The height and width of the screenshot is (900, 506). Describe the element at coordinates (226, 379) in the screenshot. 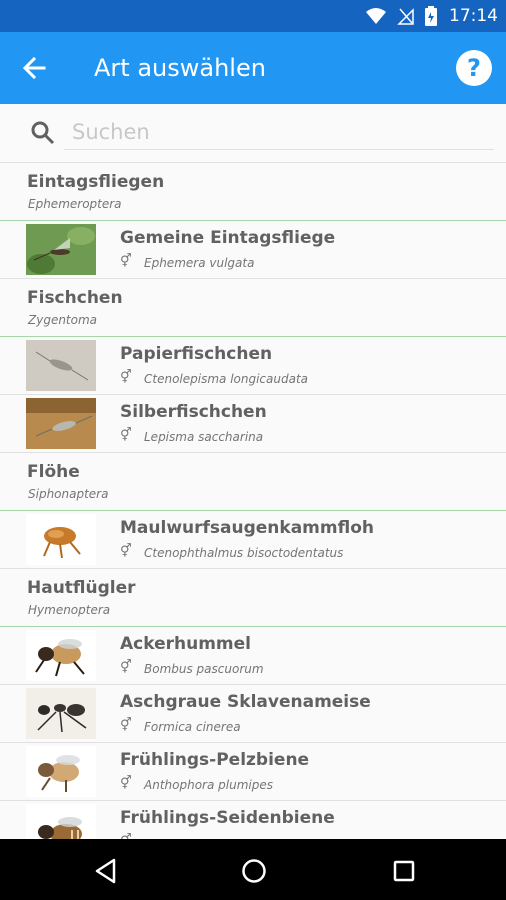

I see `species-scientific-name: Ctenolepisma longicaudata` at that location.